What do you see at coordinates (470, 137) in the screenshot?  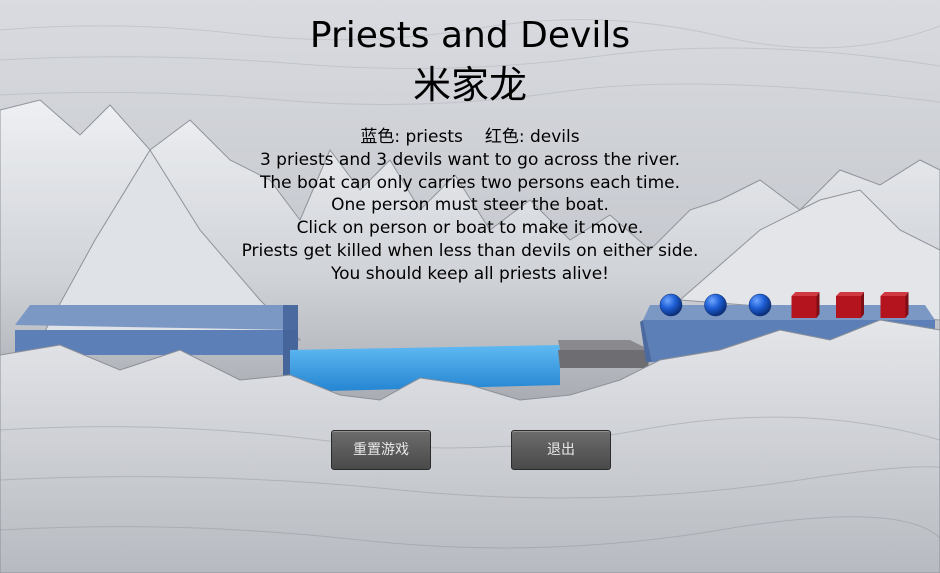 I see `color-legend: 蓝色: priests 红色: devils` at bounding box center [470, 137].